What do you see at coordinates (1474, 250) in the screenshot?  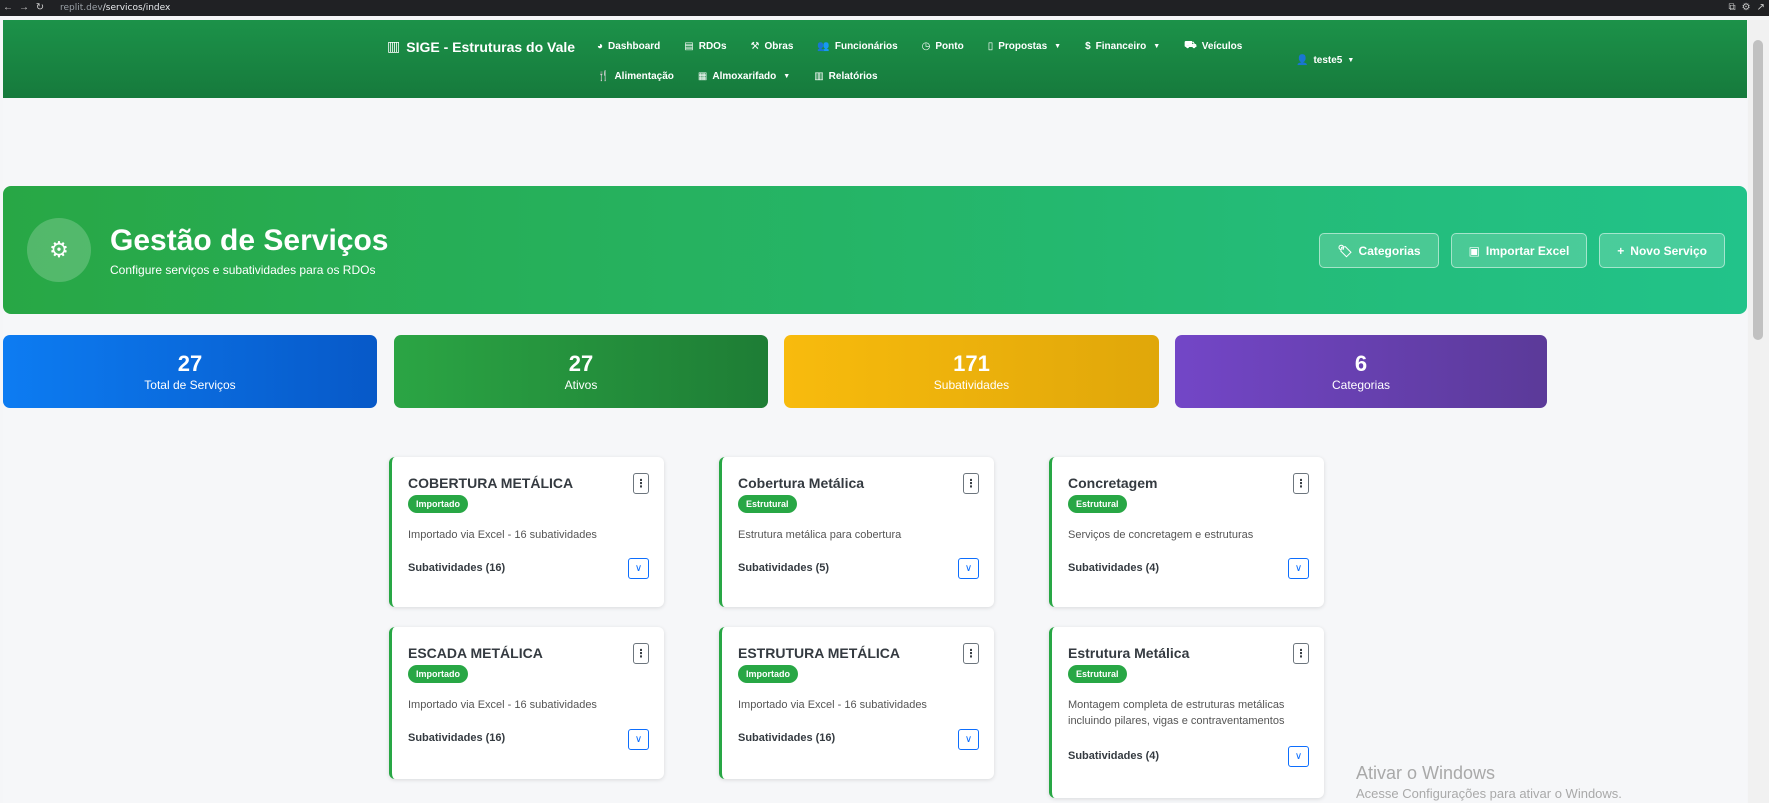 I see `file-excel-icon: ▣` at bounding box center [1474, 250].